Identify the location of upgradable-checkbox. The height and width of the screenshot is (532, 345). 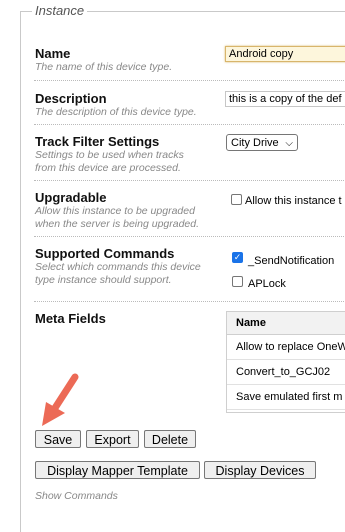
(236, 199).